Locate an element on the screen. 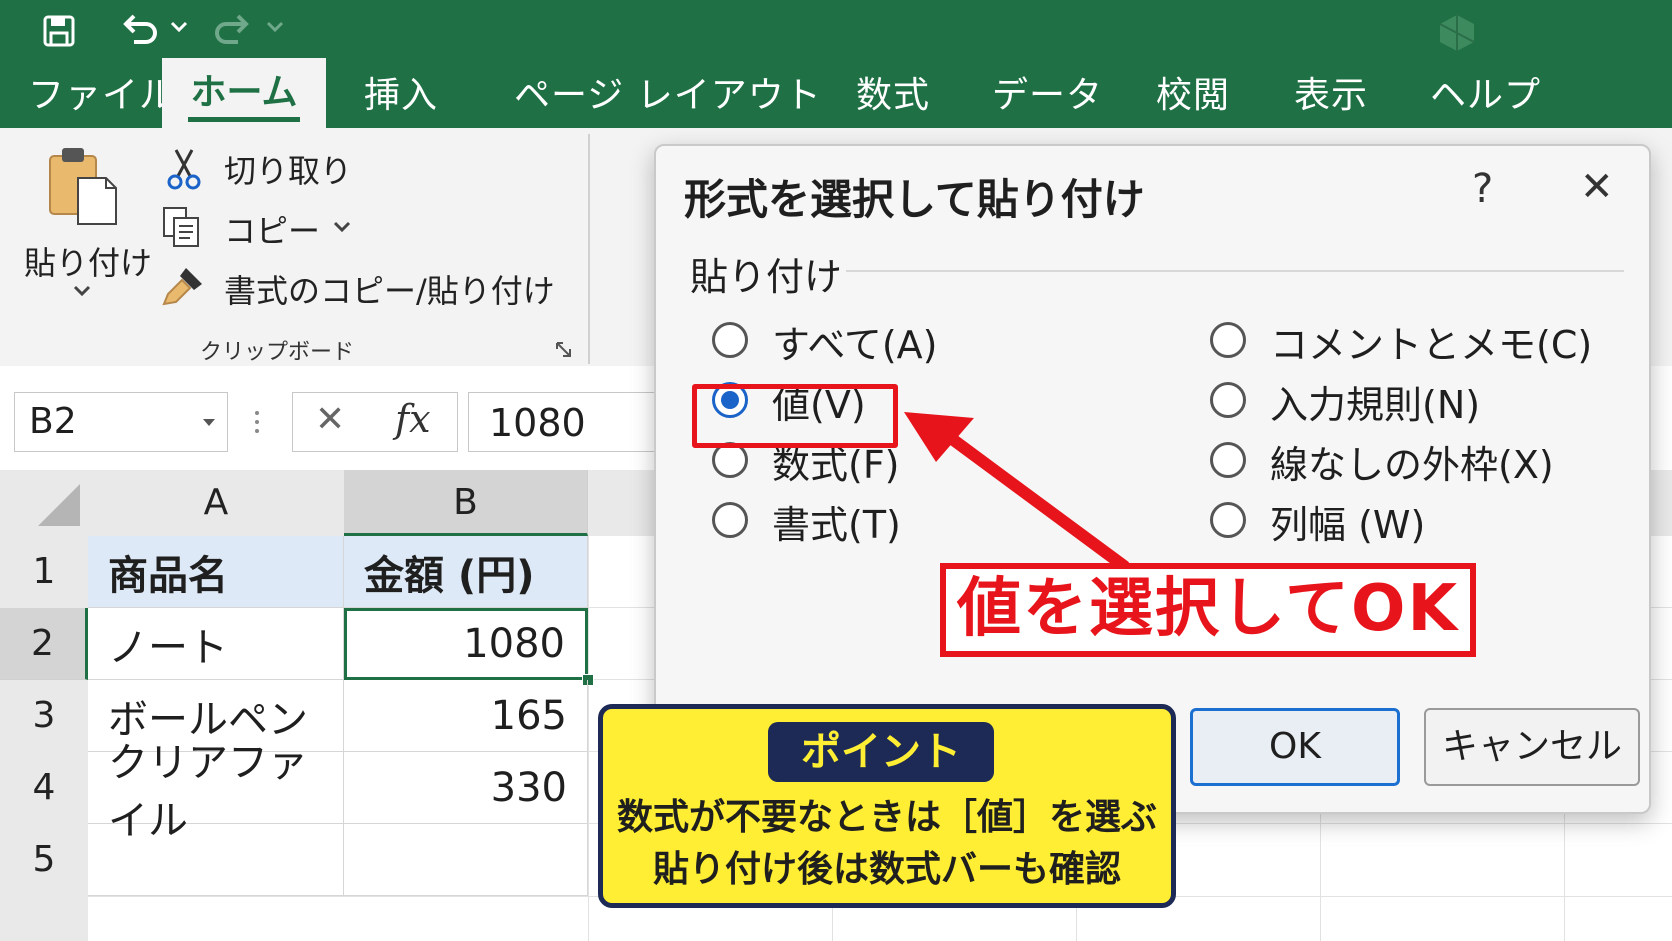  option-all-except-borders-label: 線なしの外枠(X) is located at coordinates (1412, 465).